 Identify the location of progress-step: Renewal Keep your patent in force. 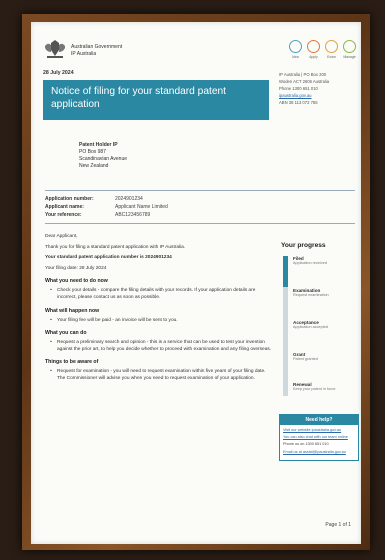
(325, 387).